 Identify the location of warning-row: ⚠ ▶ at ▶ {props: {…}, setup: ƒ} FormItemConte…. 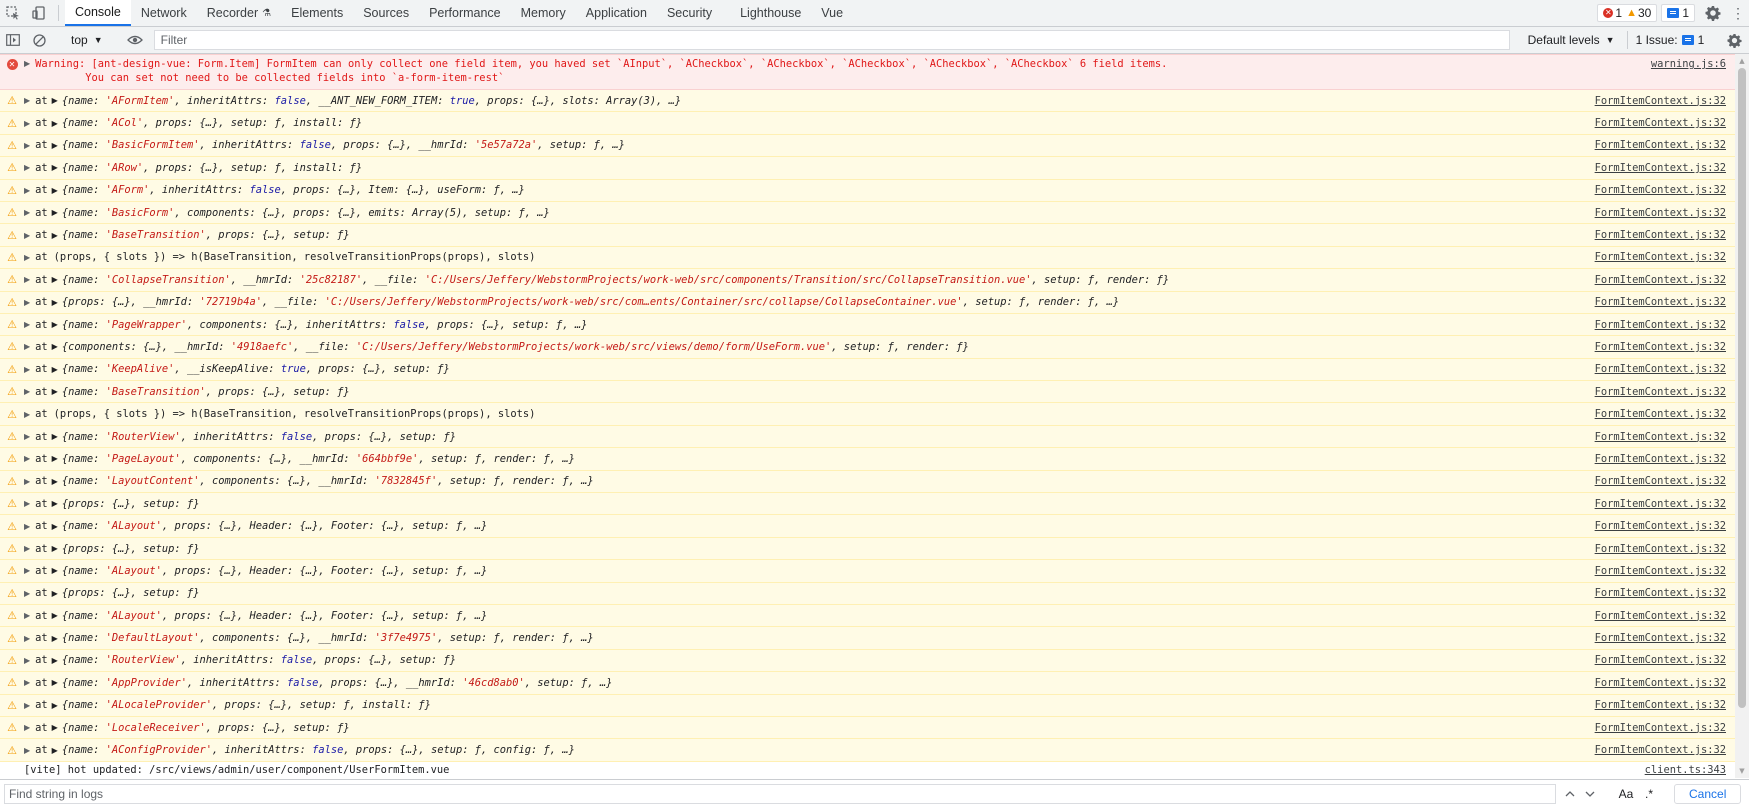
(867, 549).